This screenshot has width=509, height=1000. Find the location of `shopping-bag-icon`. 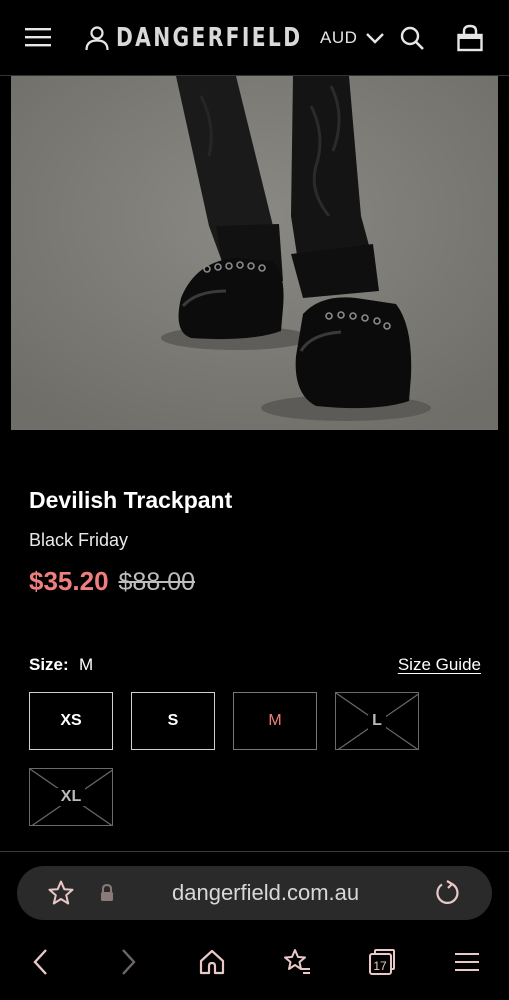

shopping-bag-icon is located at coordinates (470, 38).